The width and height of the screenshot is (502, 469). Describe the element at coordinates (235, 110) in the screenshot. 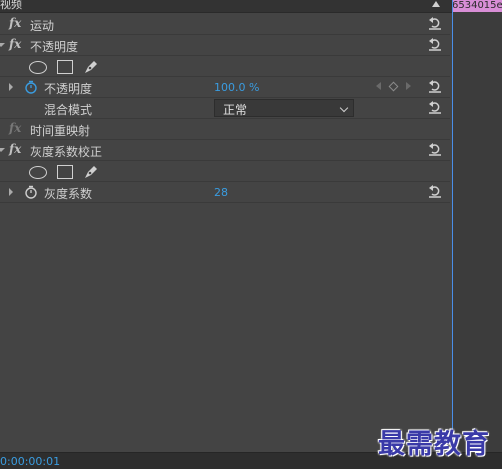

I see `blend-mode-value: 正常` at that location.